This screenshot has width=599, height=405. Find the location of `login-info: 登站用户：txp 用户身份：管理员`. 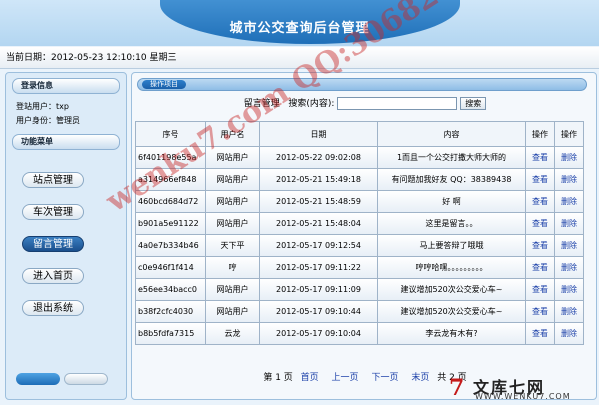

login-info: 登站用户：txp 用户身份：管理员 is located at coordinates (66, 114).